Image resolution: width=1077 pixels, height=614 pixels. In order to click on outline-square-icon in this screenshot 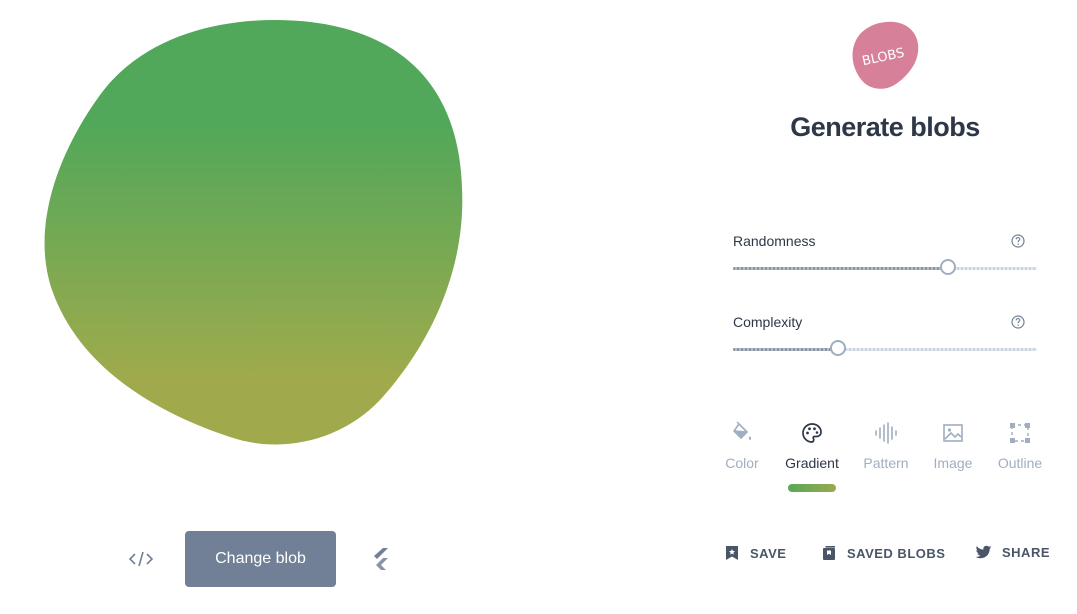, I will do `click(1020, 433)`.